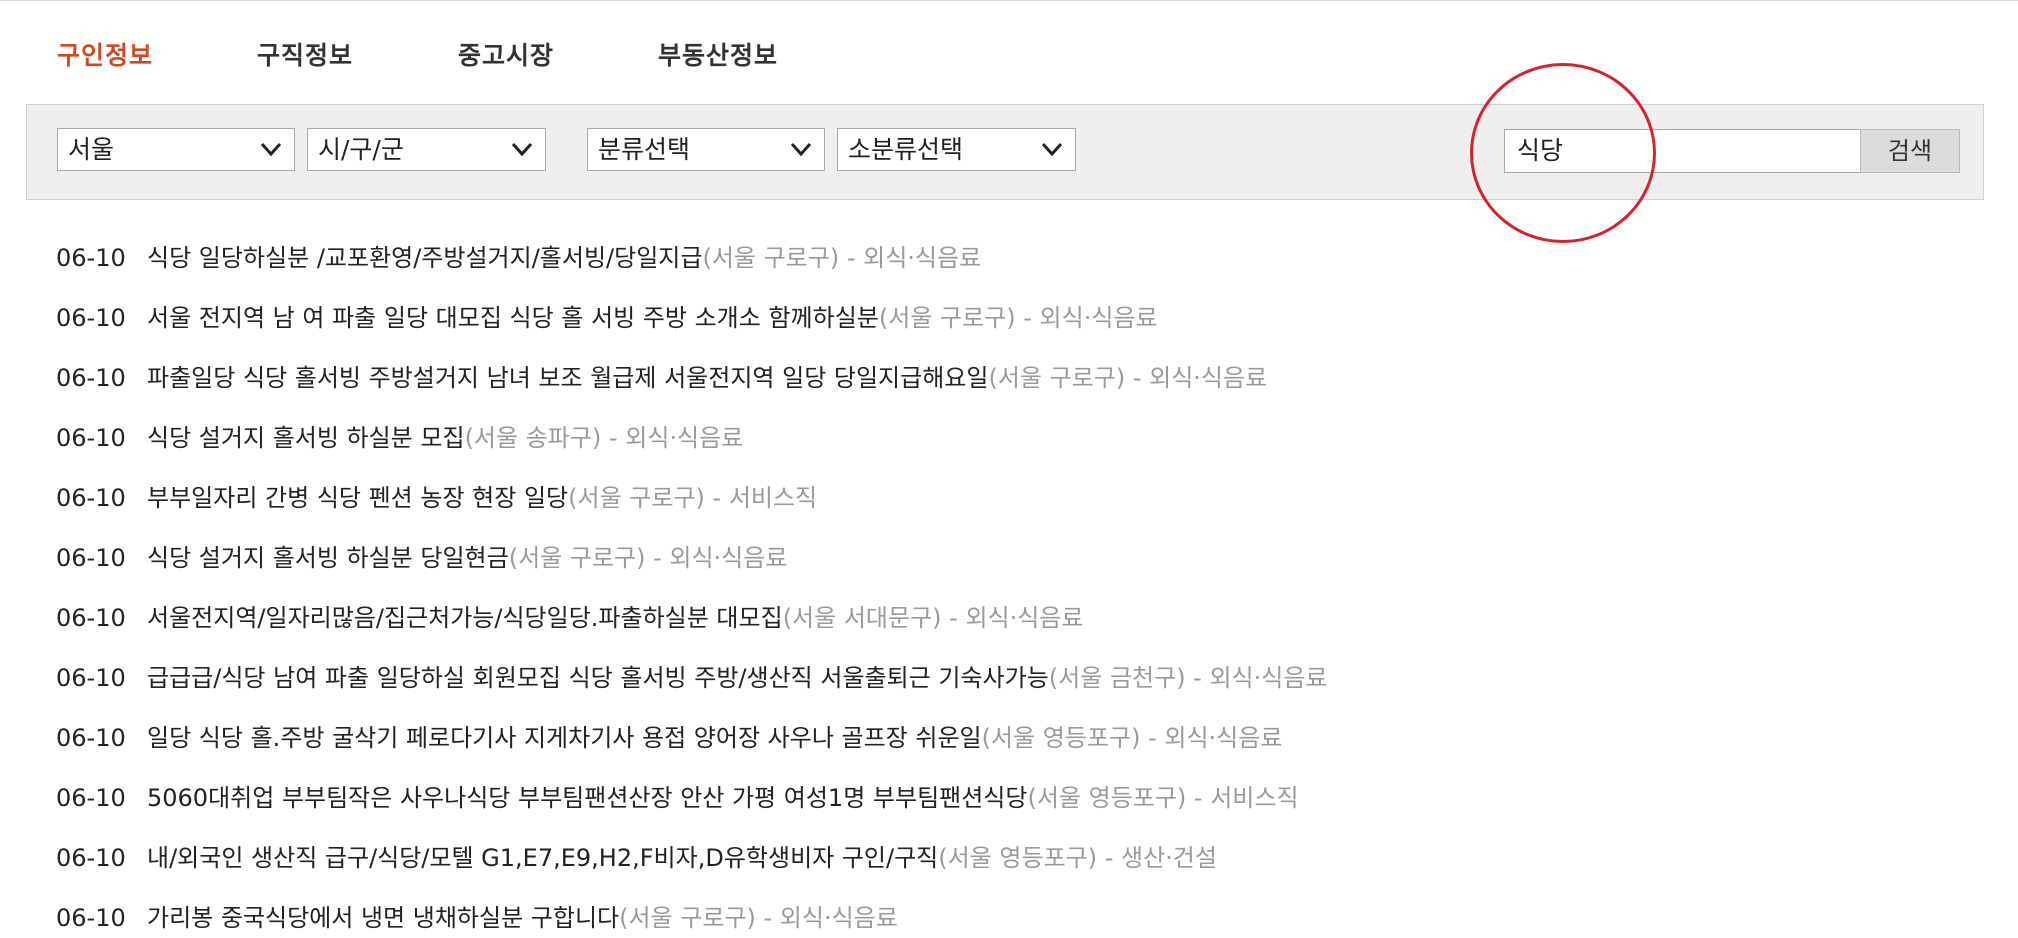 Image resolution: width=2018 pixels, height=938 pixels. What do you see at coordinates (91, 149) in the screenshot?
I see `region-select-value: 서울` at bounding box center [91, 149].